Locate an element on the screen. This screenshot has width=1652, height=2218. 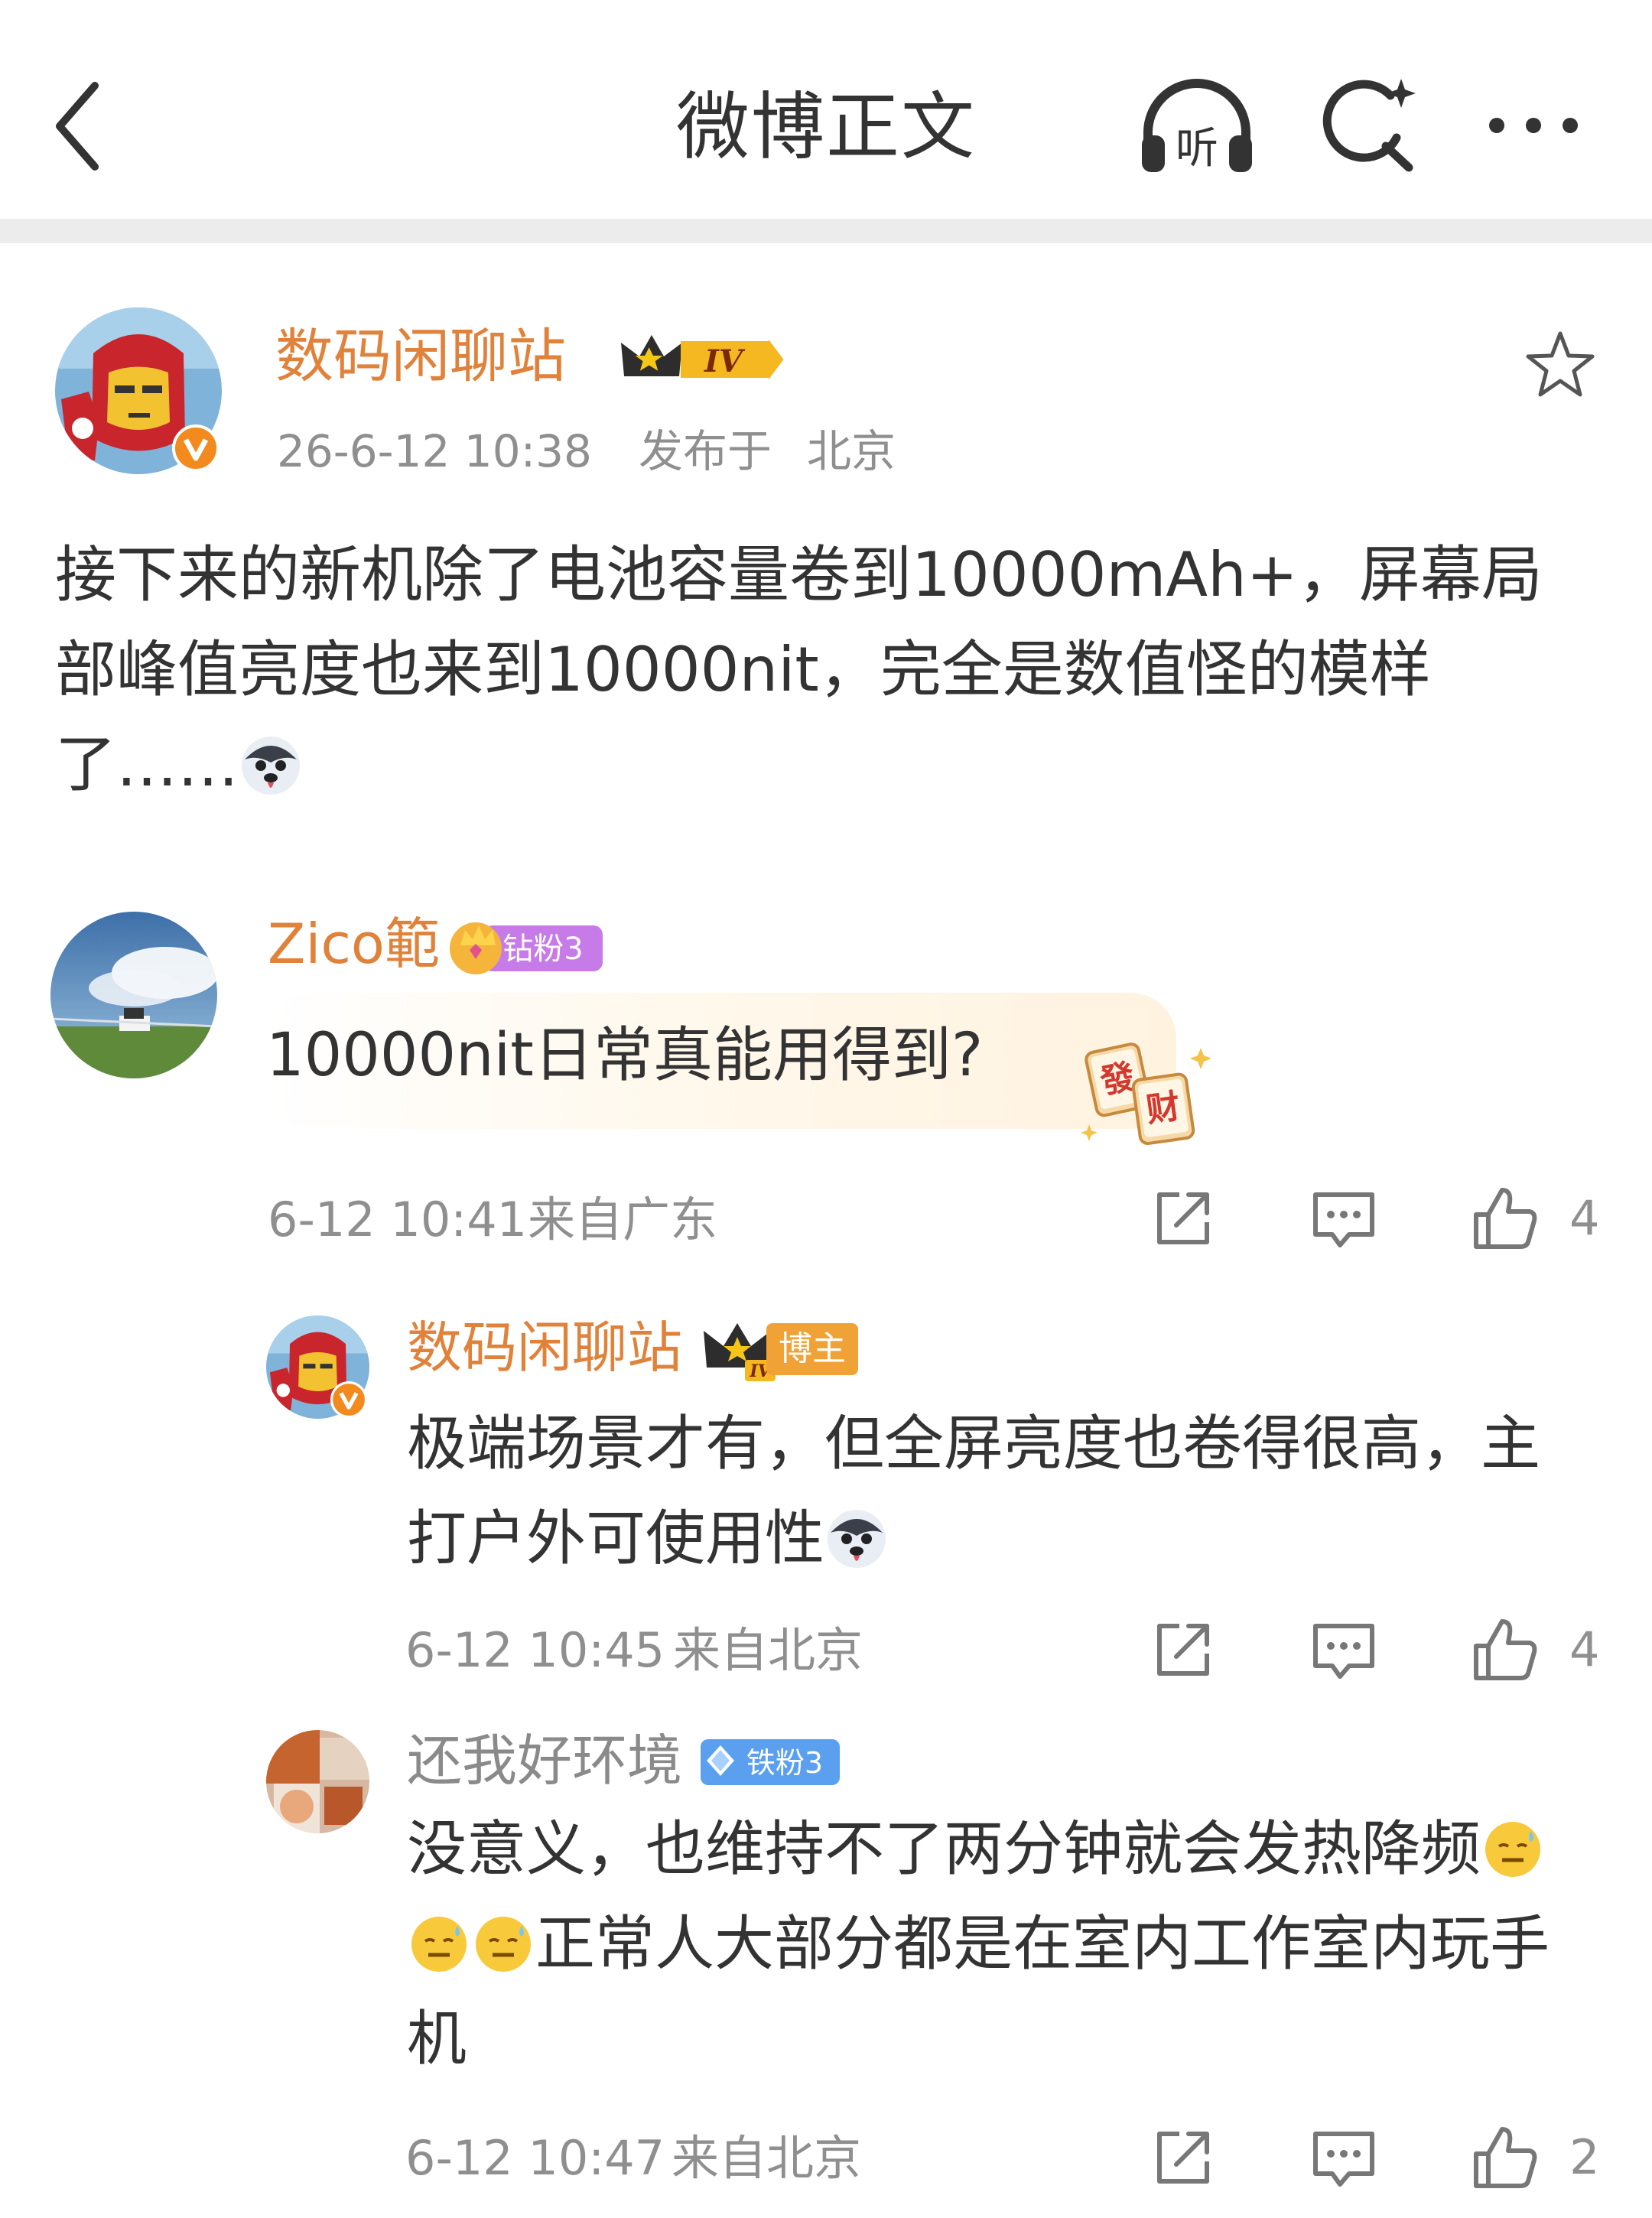
listen-button: 听 is located at coordinates (1197, 124).